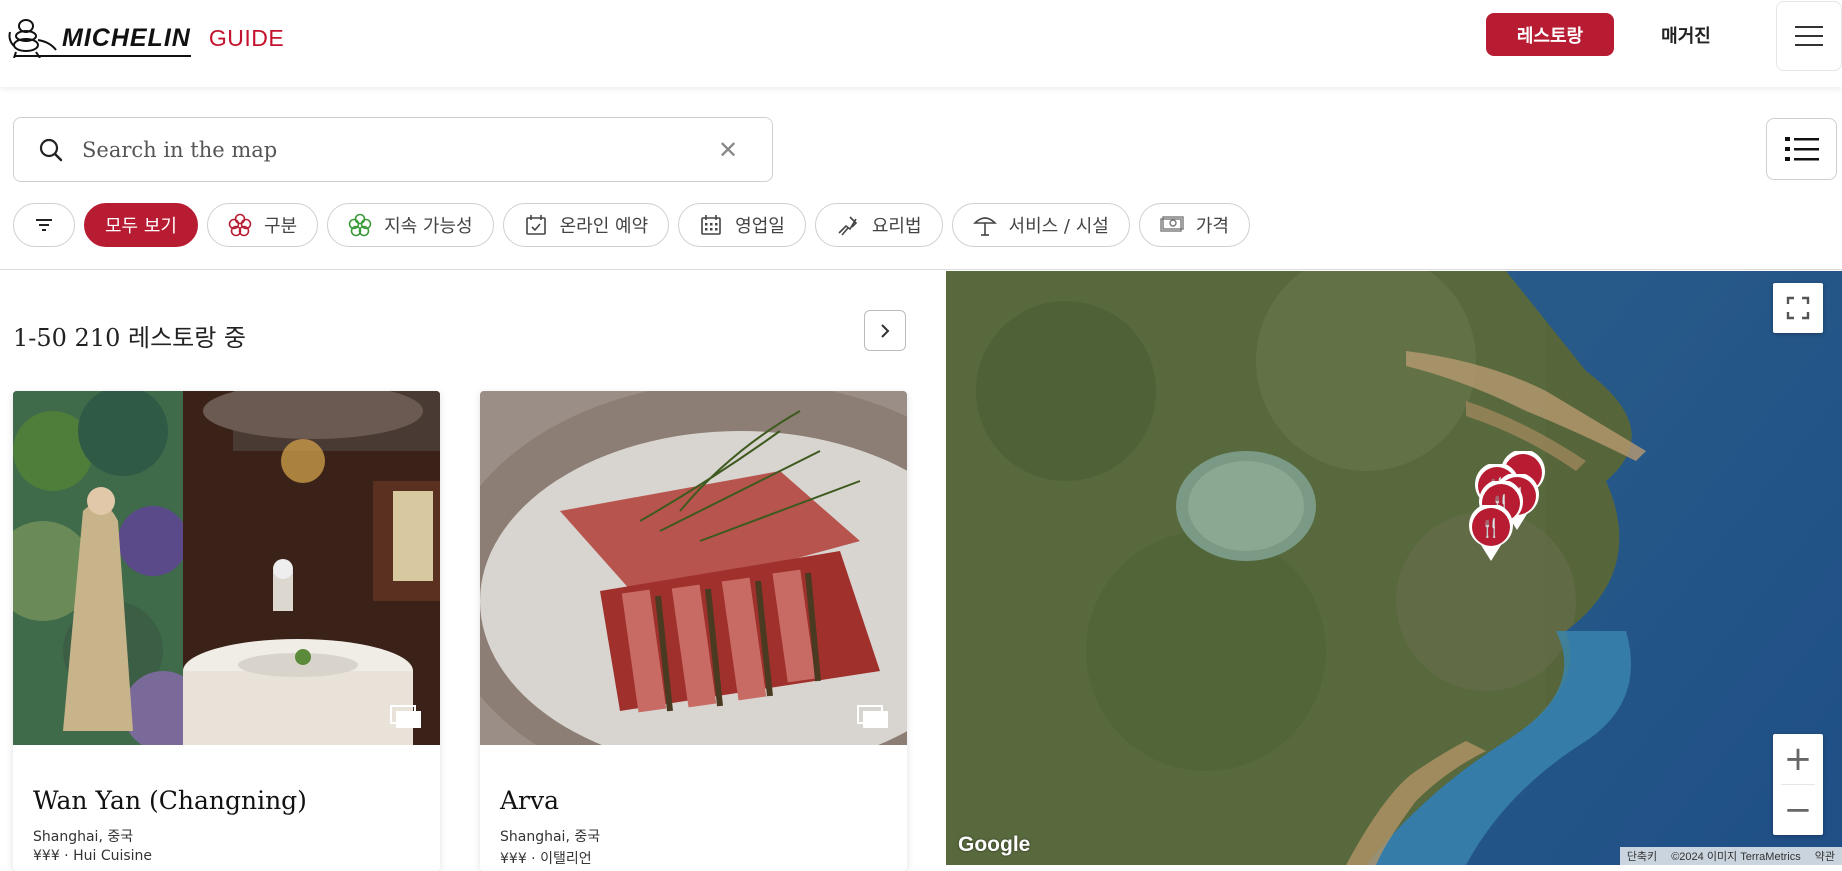 The image size is (1842, 871). What do you see at coordinates (728, 150) in the screenshot?
I see `clear-search-icon: ✕` at bounding box center [728, 150].